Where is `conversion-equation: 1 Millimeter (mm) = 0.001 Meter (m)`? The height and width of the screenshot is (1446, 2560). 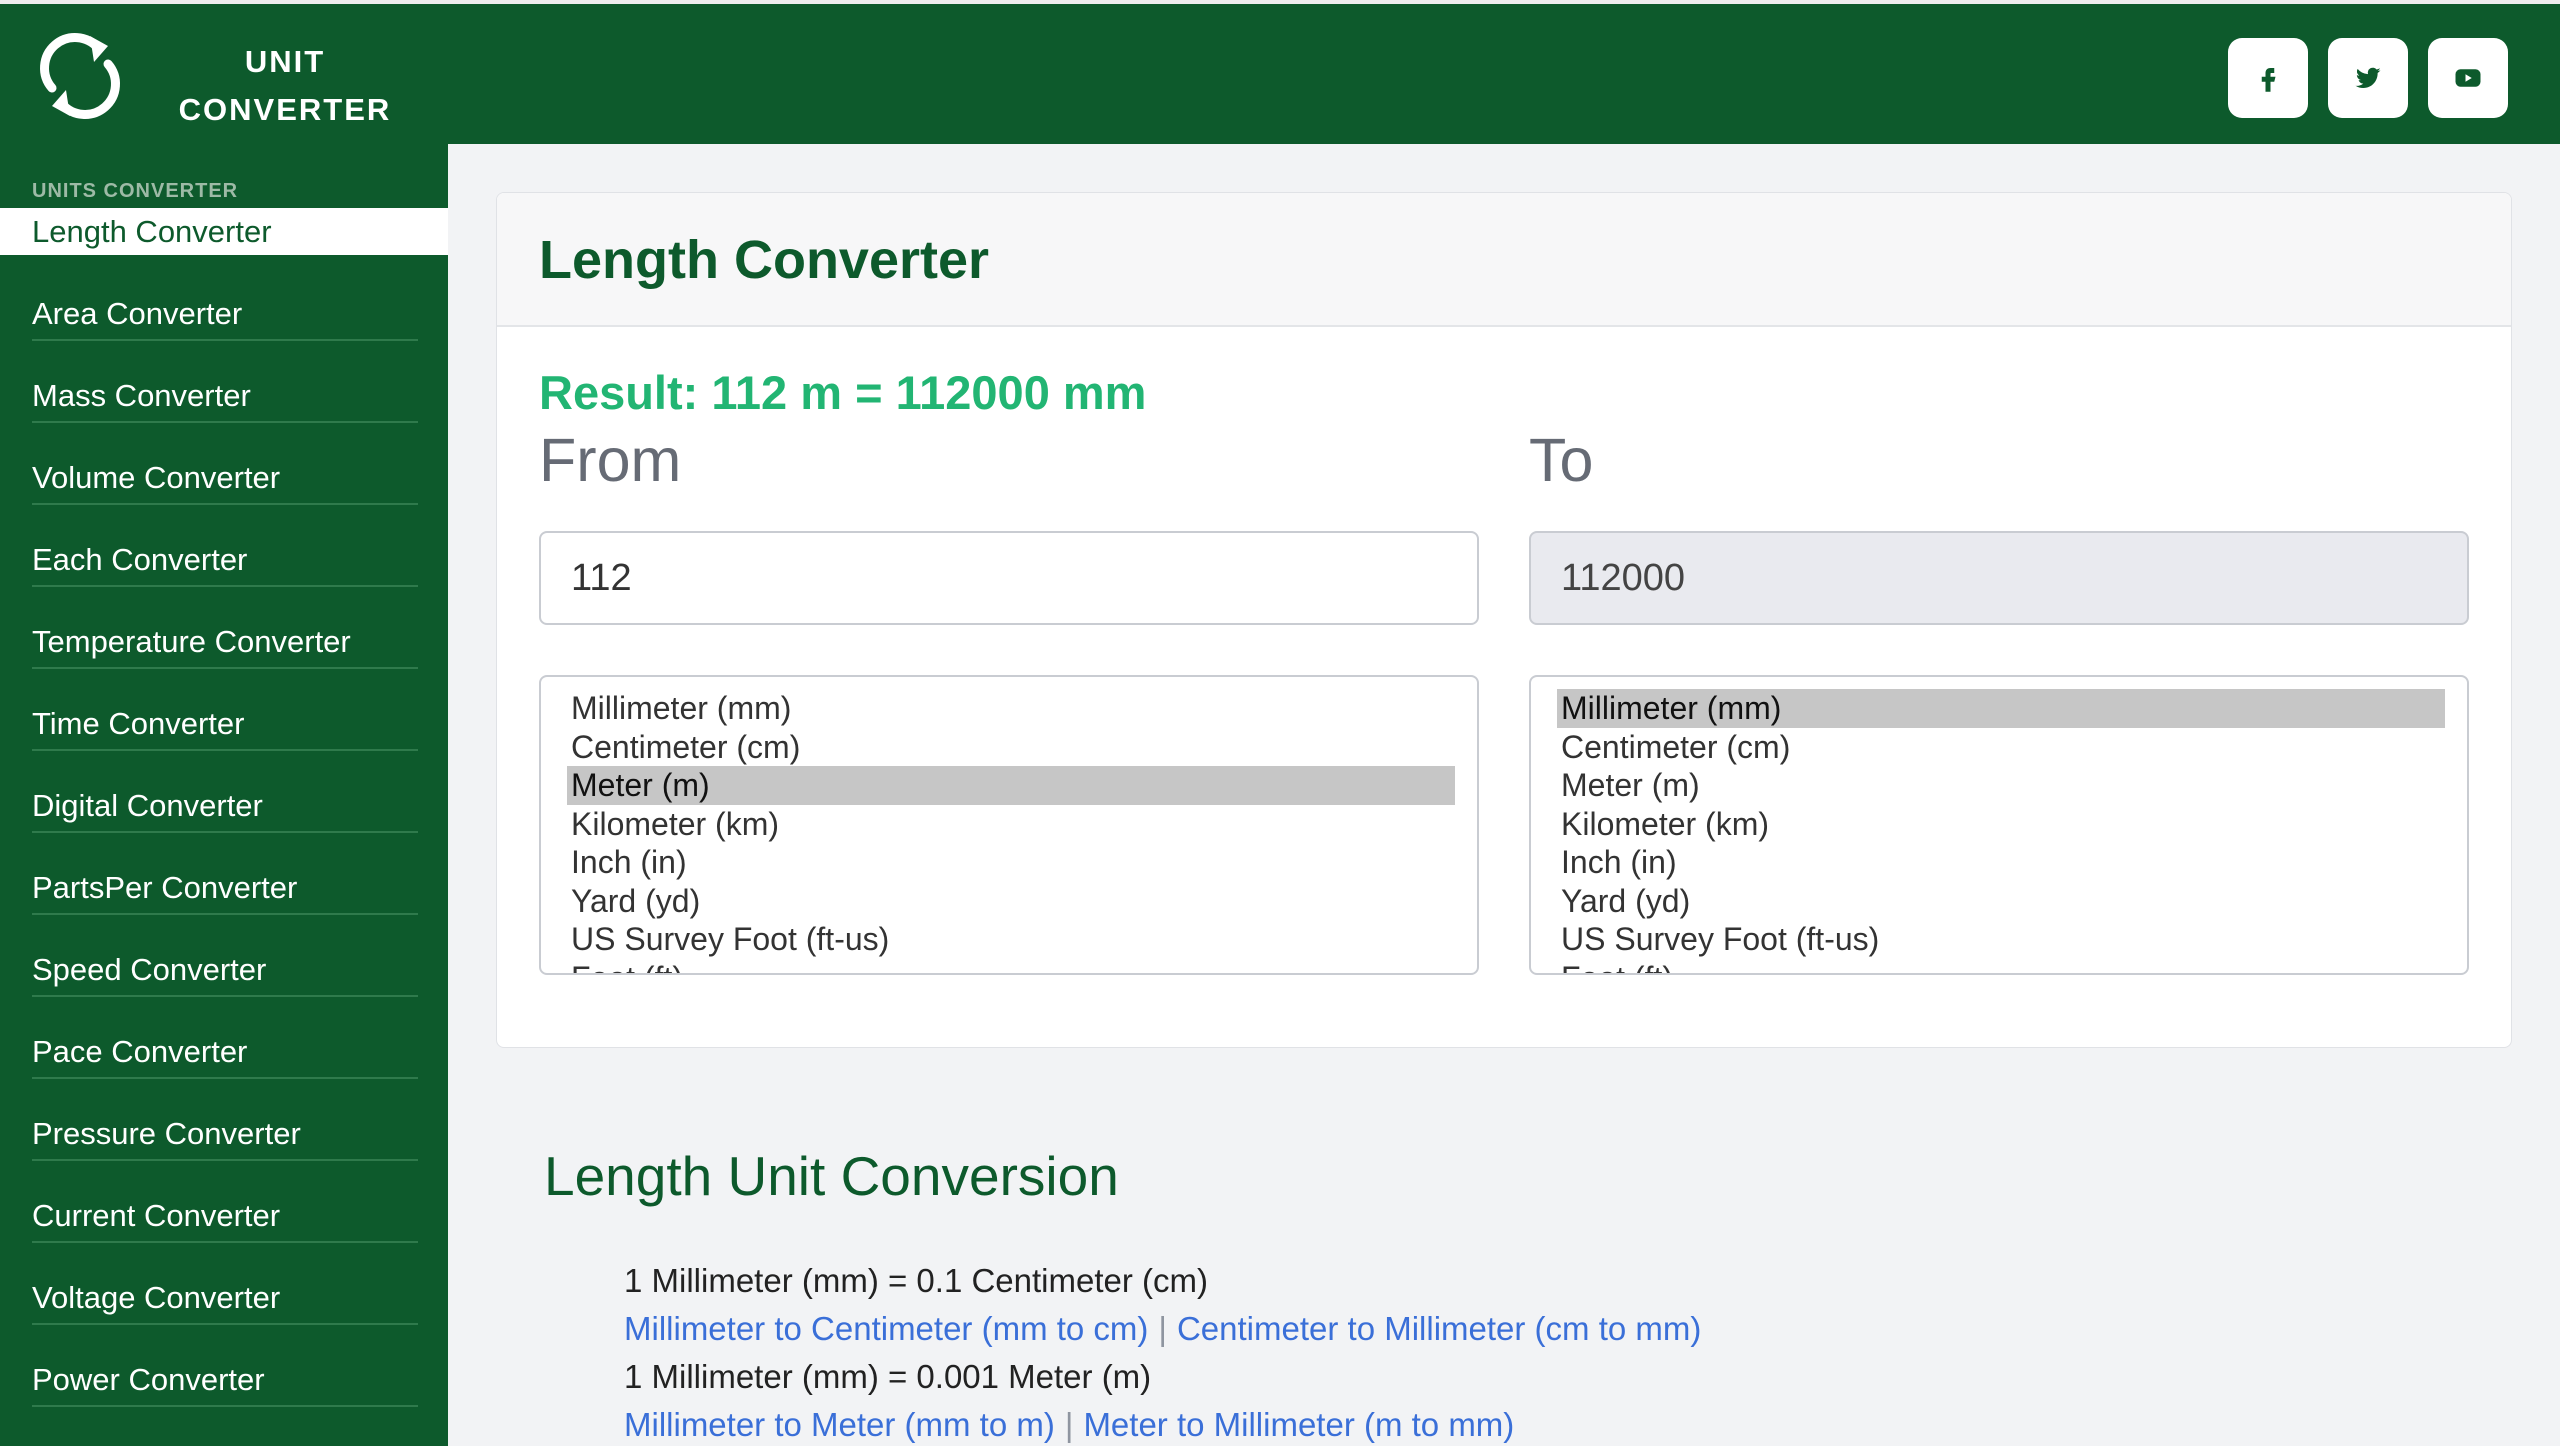 conversion-equation: 1 Millimeter (mm) = 0.001 Meter (m) is located at coordinates (888, 1376).